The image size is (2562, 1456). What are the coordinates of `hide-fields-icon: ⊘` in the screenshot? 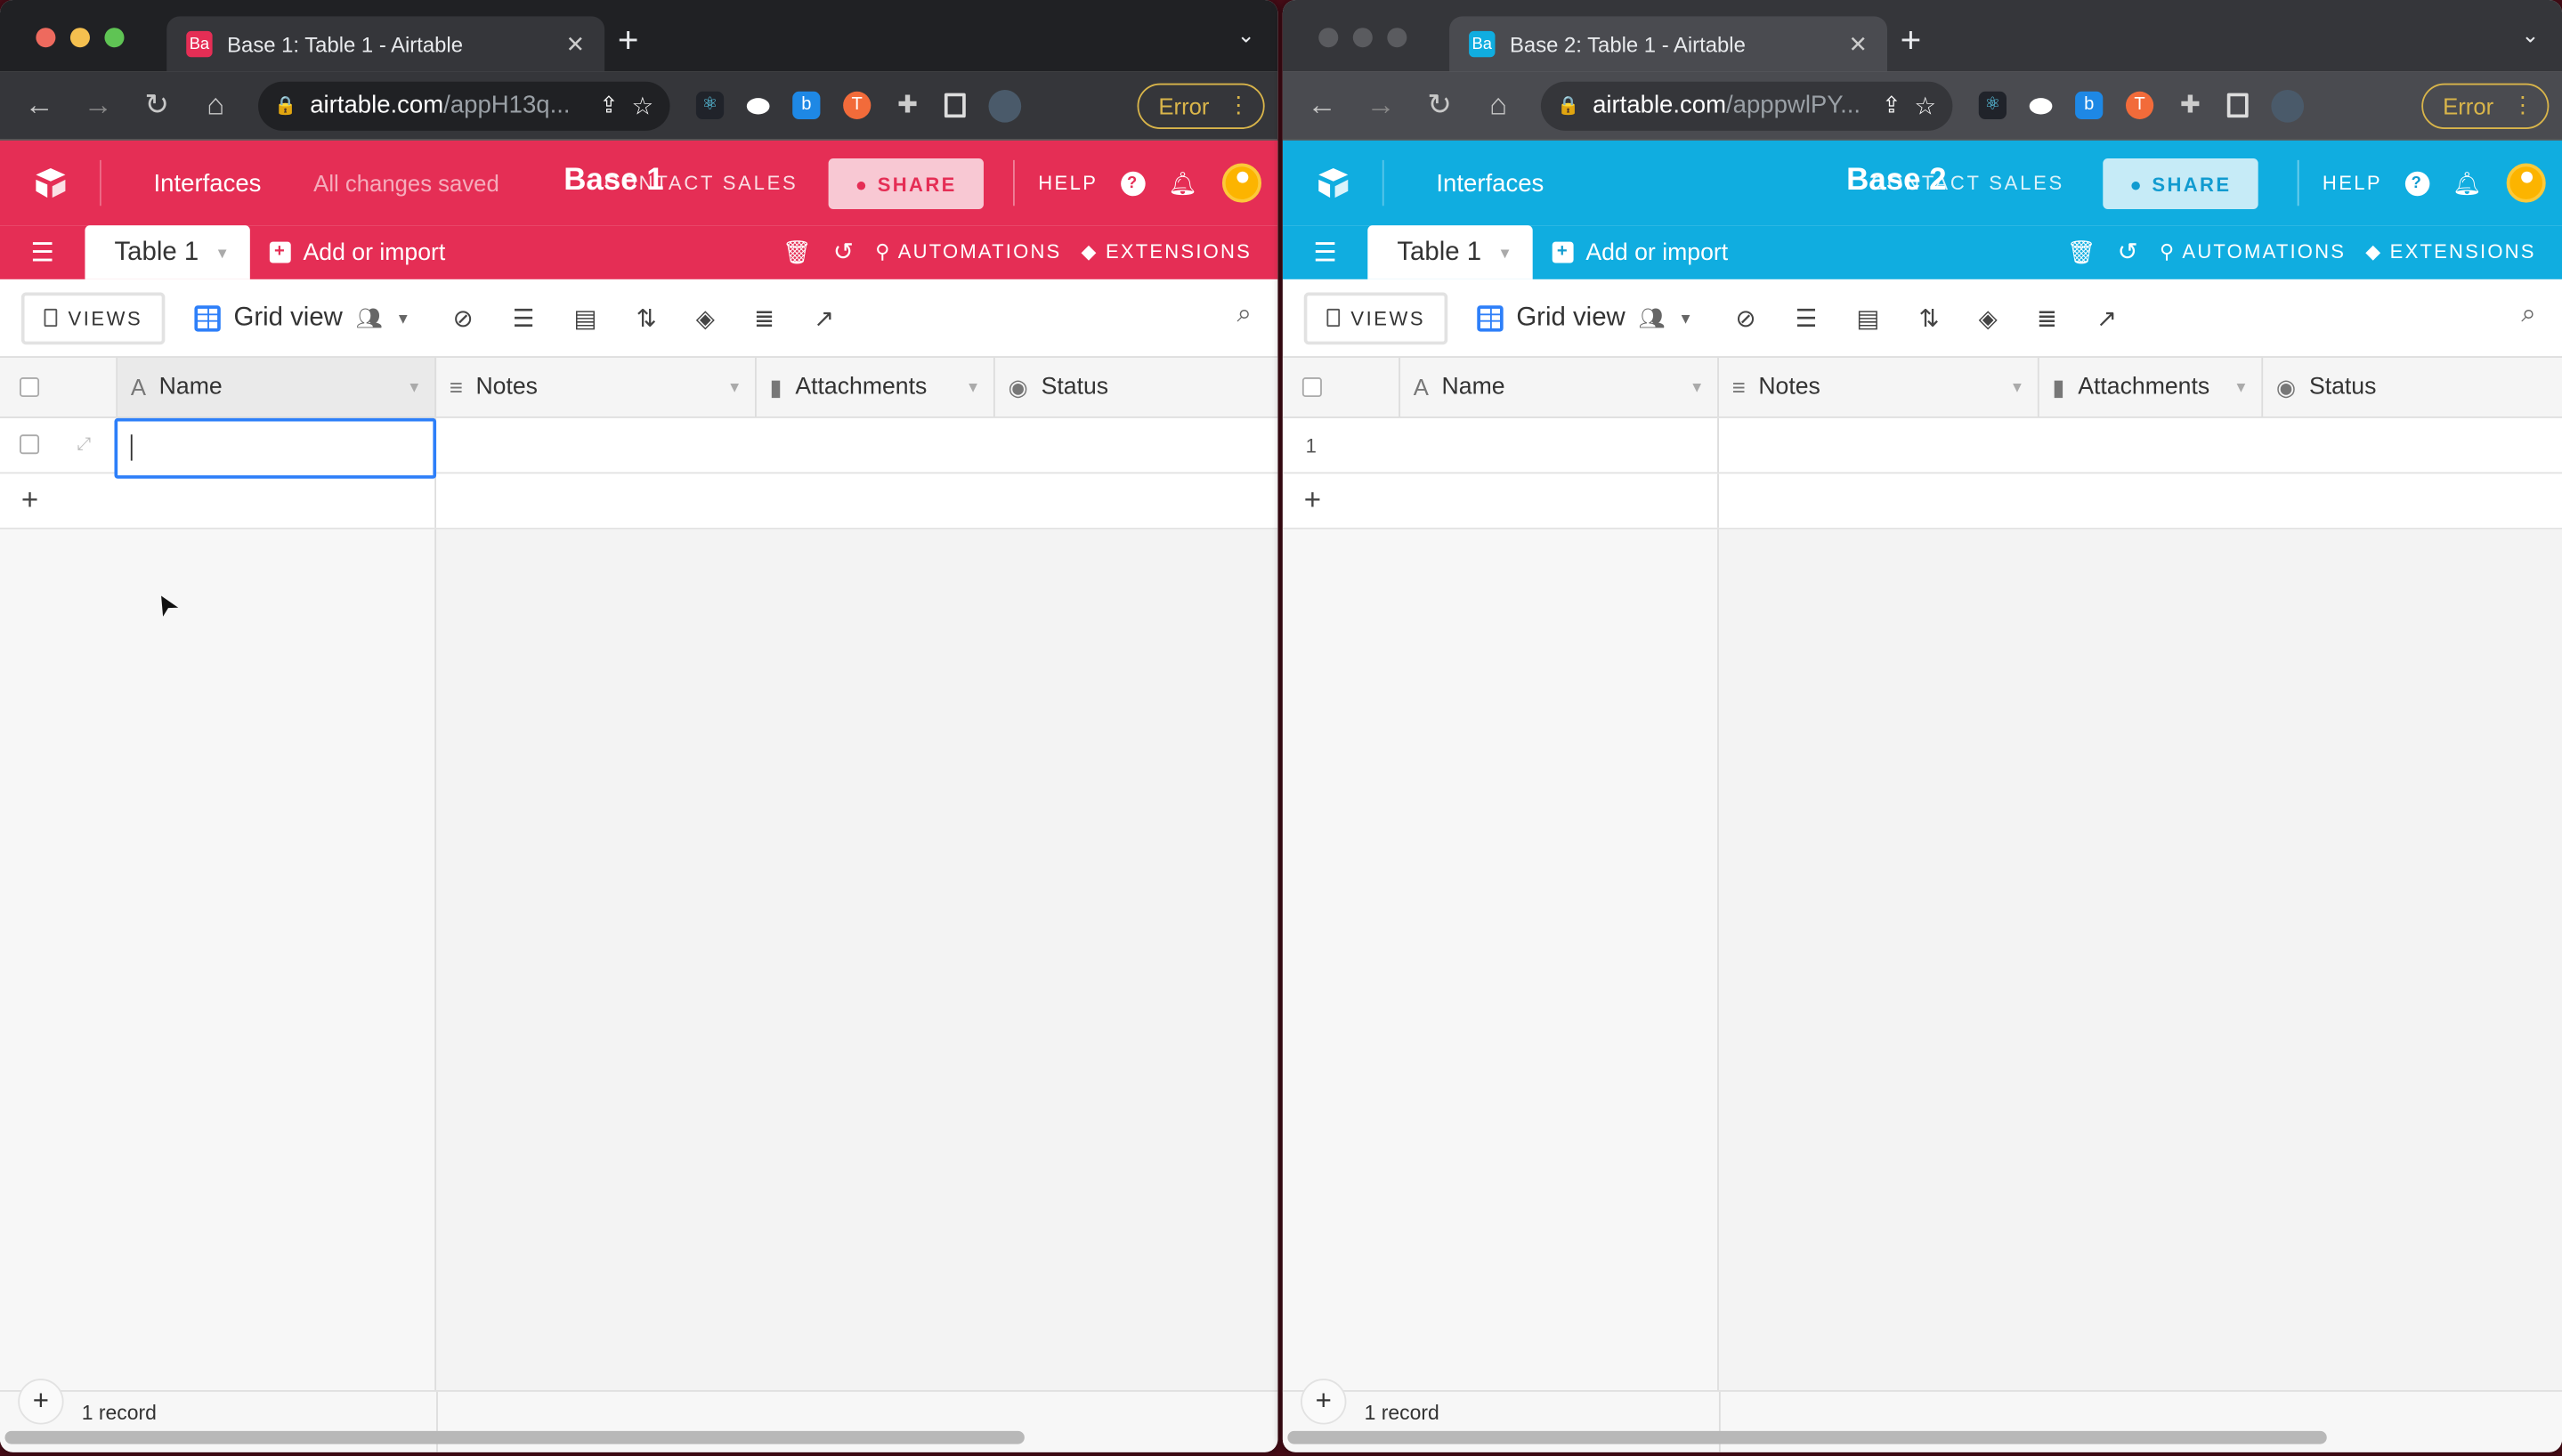 It's located at (1746, 317).